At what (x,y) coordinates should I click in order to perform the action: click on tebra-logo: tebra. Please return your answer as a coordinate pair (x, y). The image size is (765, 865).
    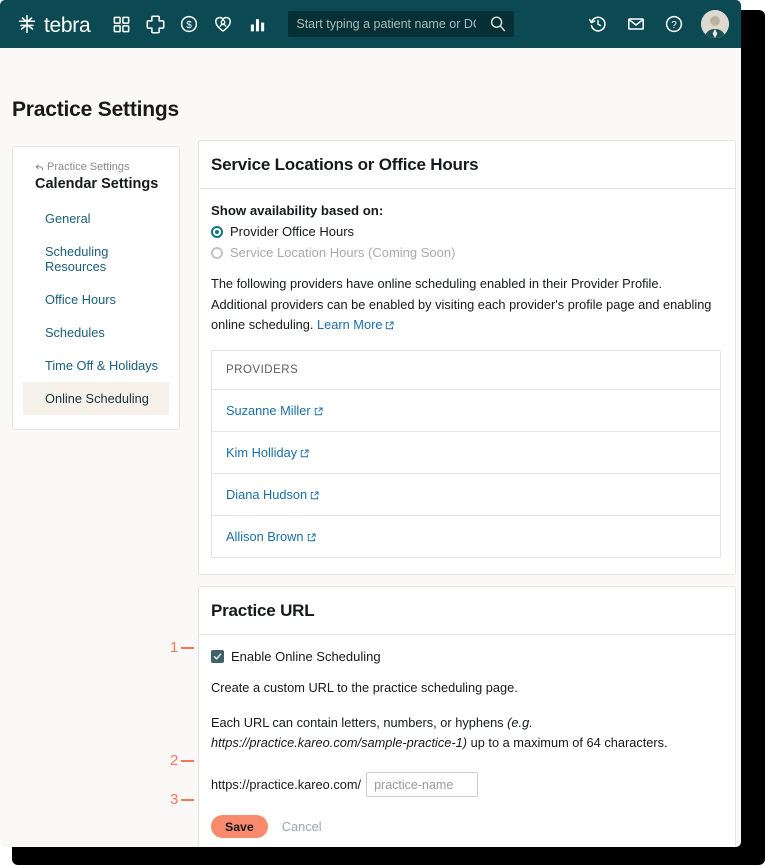
    Looking at the image, I should click on (53, 25).